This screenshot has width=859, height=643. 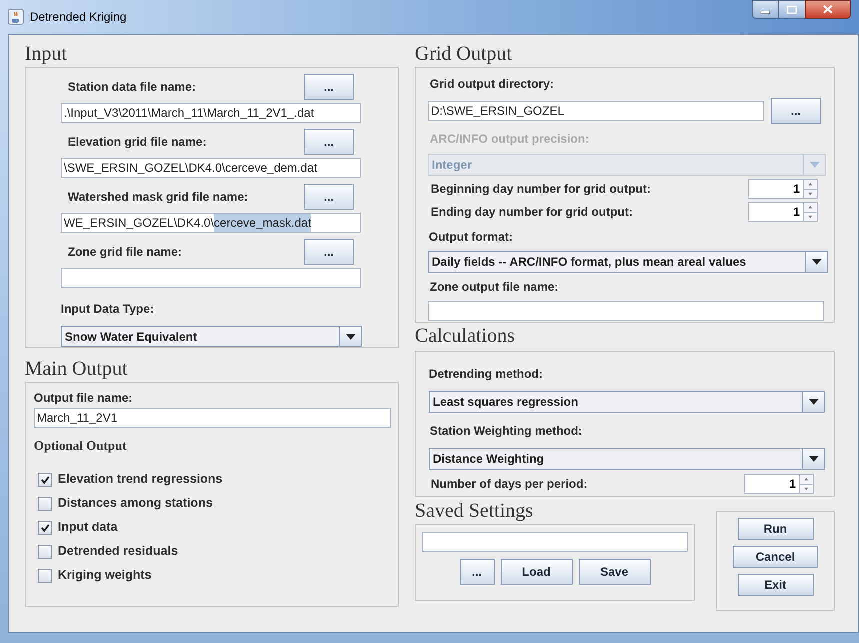 What do you see at coordinates (77, 369) in the screenshot?
I see `section-heading: Main Output` at bounding box center [77, 369].